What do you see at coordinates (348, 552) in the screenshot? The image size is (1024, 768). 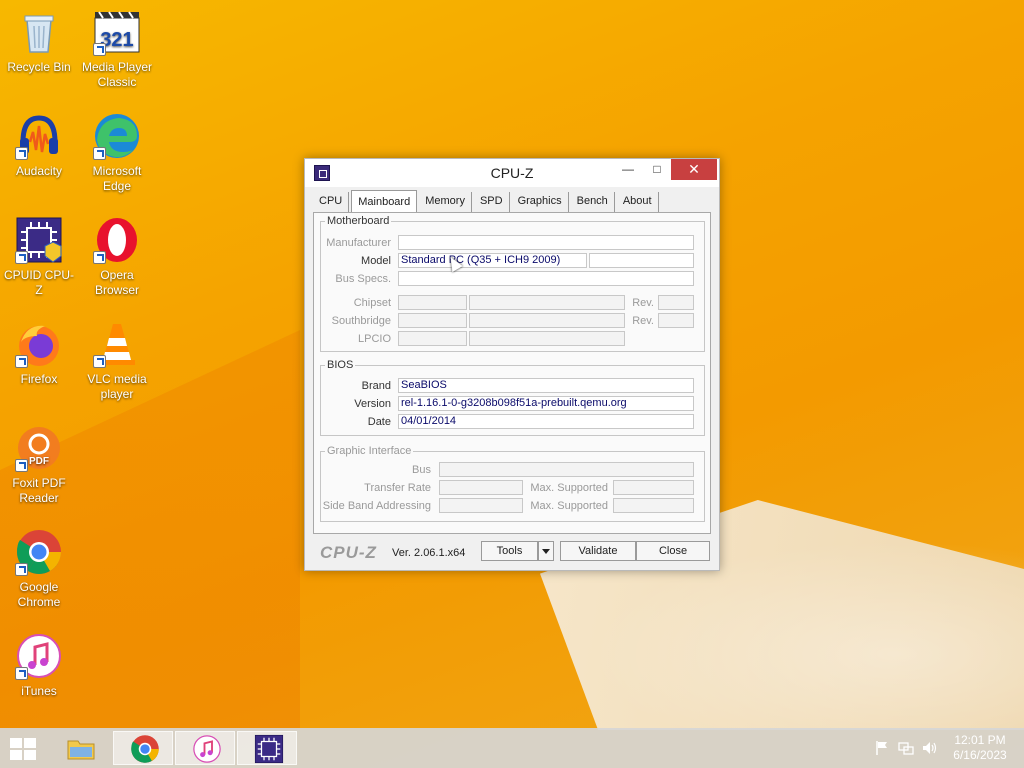 I see `cpuz-logo: CPU-Z` at bounding box center [348, 552].